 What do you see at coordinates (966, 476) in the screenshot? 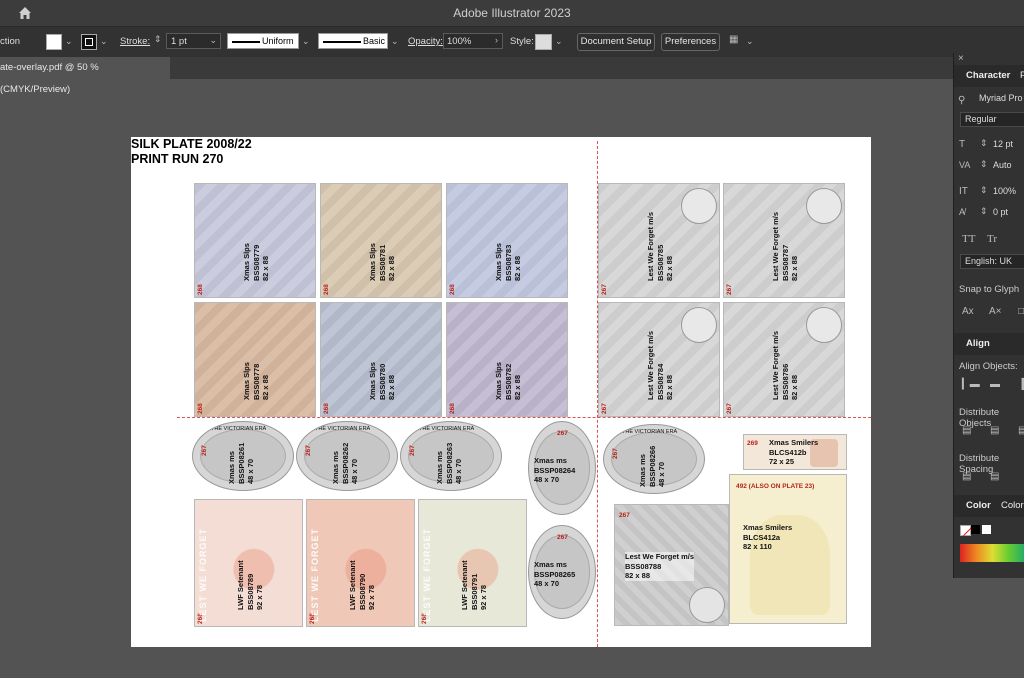
I see `distribute-spacing-v-icon: ▤` at bounding box center [966, 476].